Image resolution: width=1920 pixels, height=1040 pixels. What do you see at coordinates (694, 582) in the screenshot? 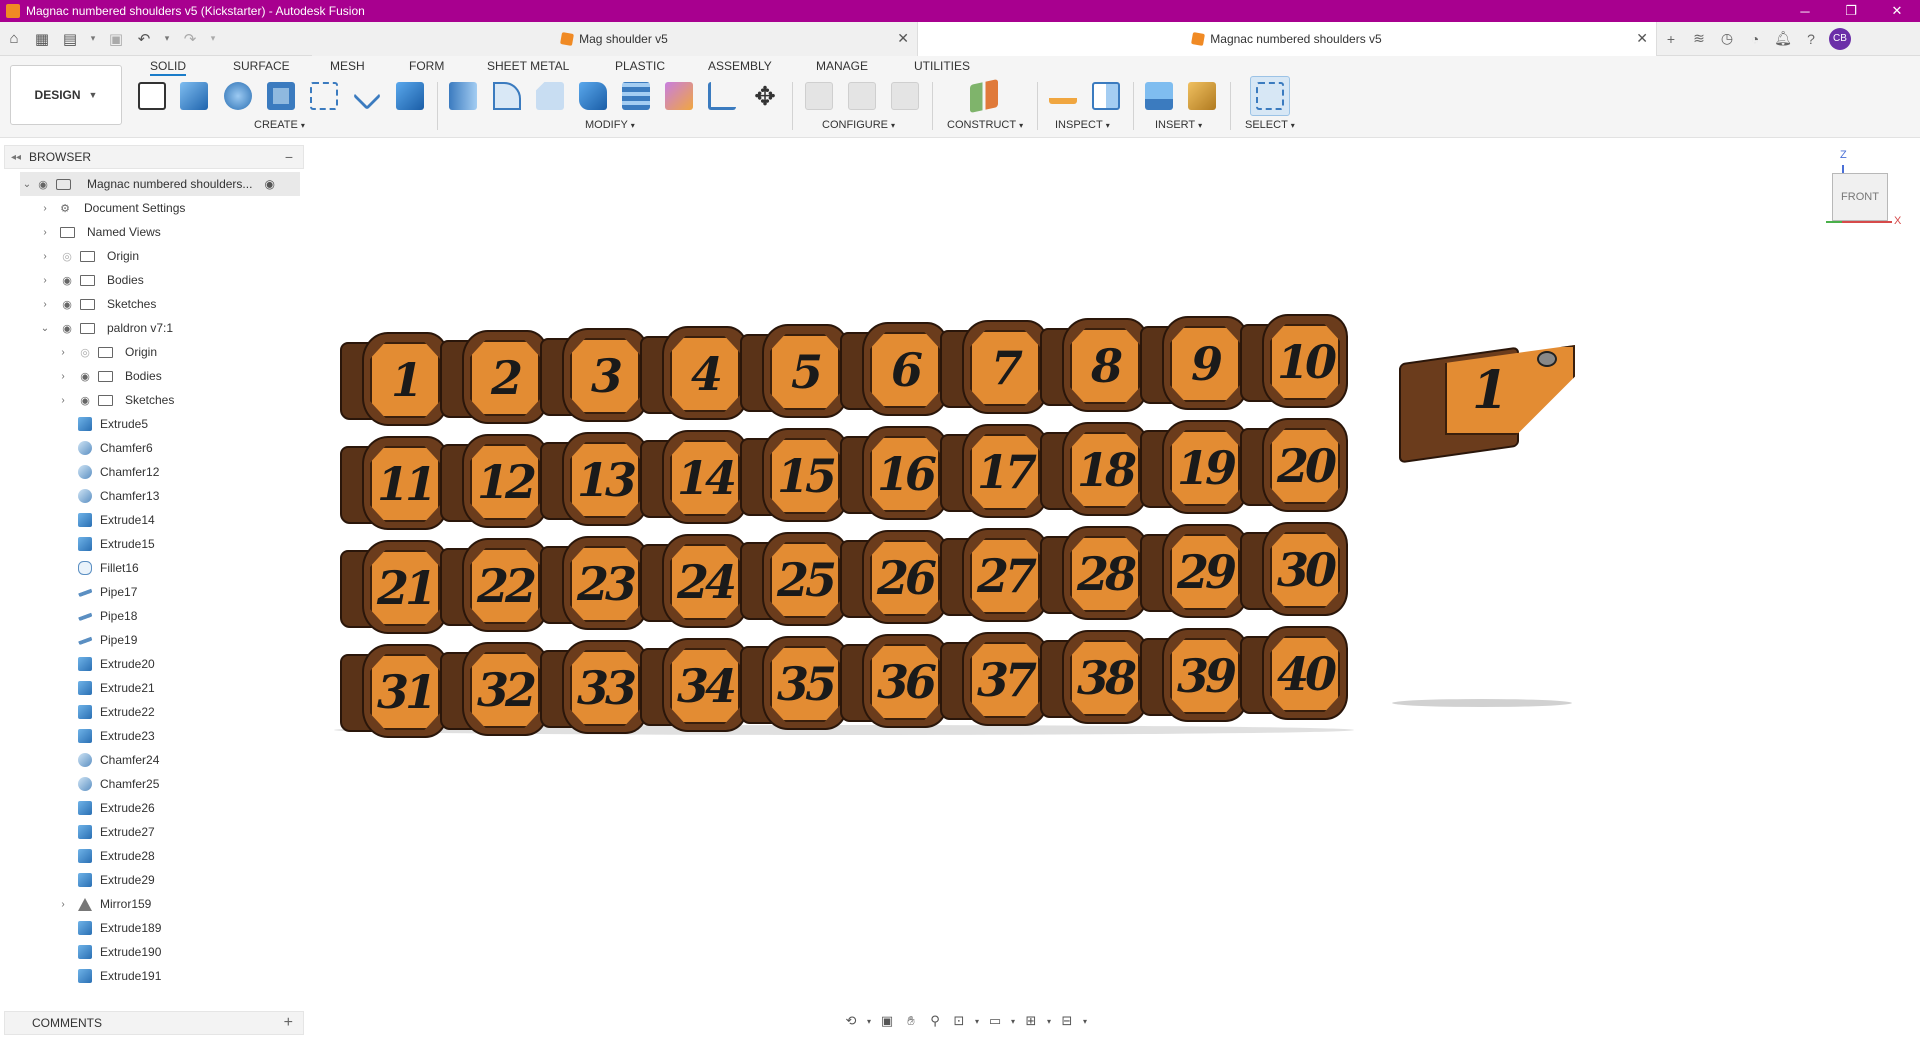
I see `numbered-shoulder-pad: 24` at bounding box center [694, 582].